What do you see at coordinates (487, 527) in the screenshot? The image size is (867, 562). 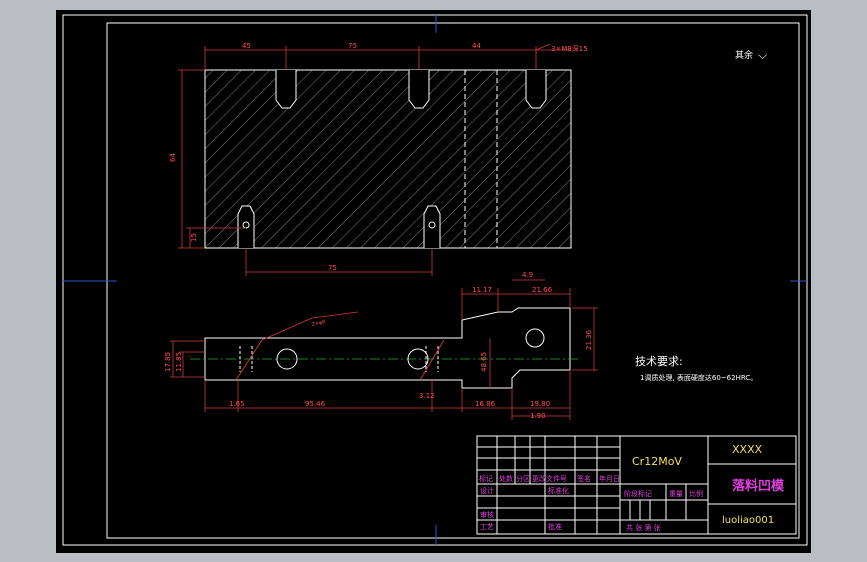 I see `process-label: 工艺` at bounding box center [487, 527].